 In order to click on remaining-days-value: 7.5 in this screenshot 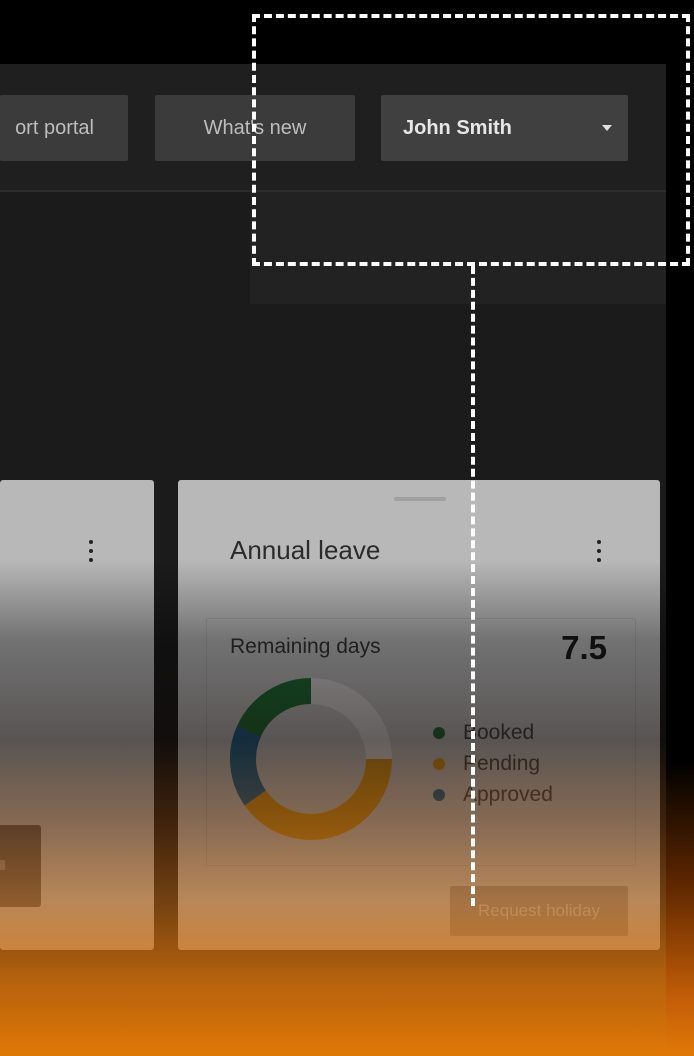, I will do `click(584, 647)`.